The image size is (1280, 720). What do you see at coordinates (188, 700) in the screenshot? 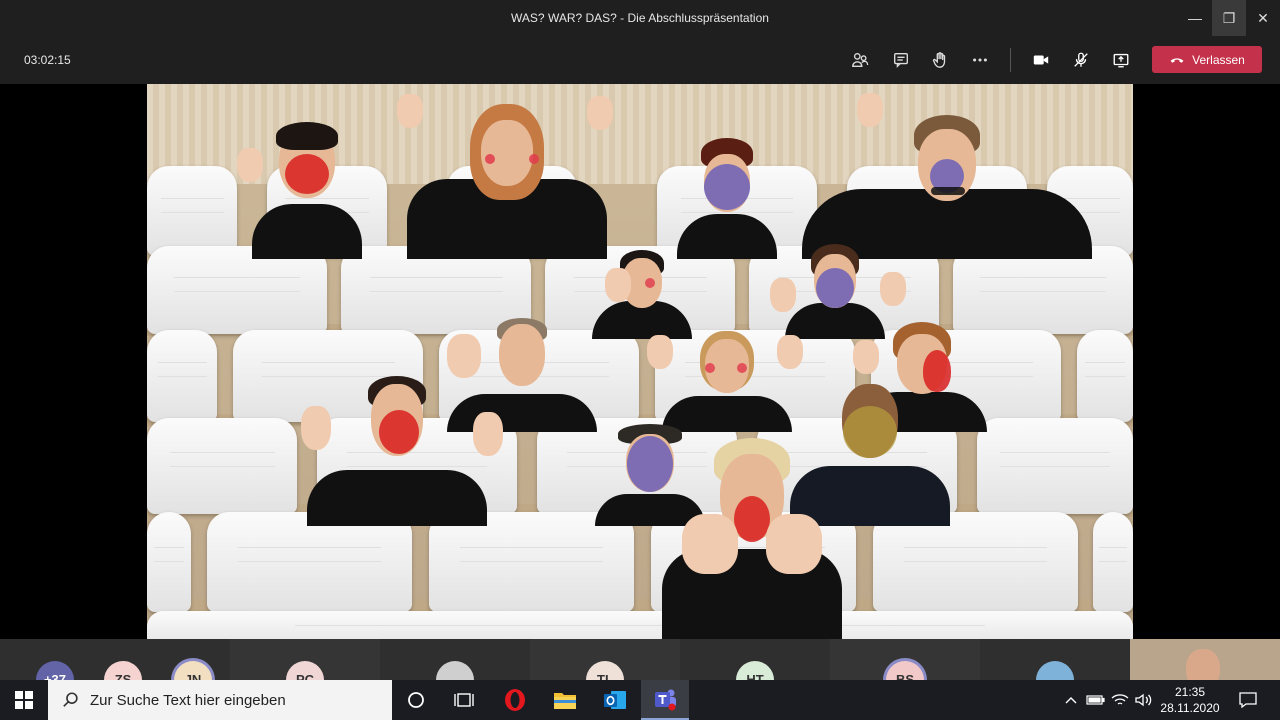
I see `search-placeholder: Zur Suche Text hier eingeben` at bounding box center [188, 700].